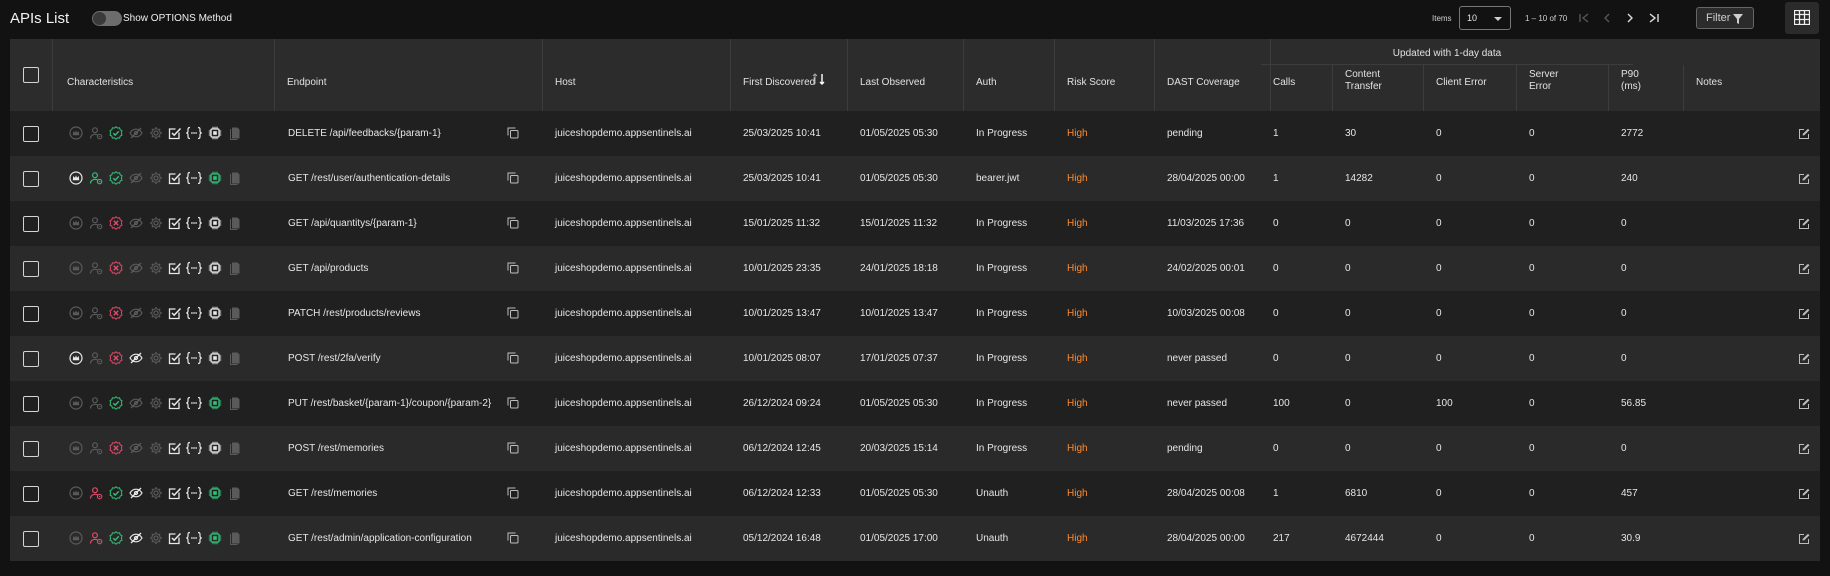 The width and height of the screenshot is (1830, 576). Describe the element at coordinates (1532, 448) in the screenshot. I see `server-error-cell: 0` at that location.